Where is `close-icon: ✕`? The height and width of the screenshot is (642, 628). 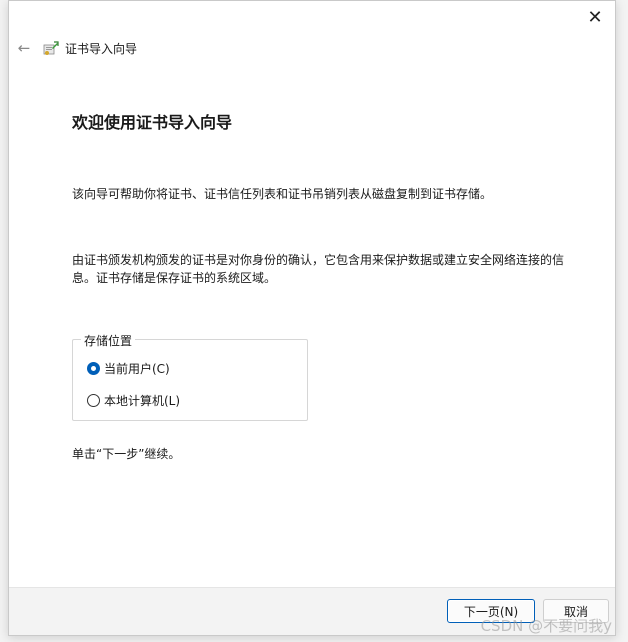 close-icon: ✕ is located at coordinates (595, 17).